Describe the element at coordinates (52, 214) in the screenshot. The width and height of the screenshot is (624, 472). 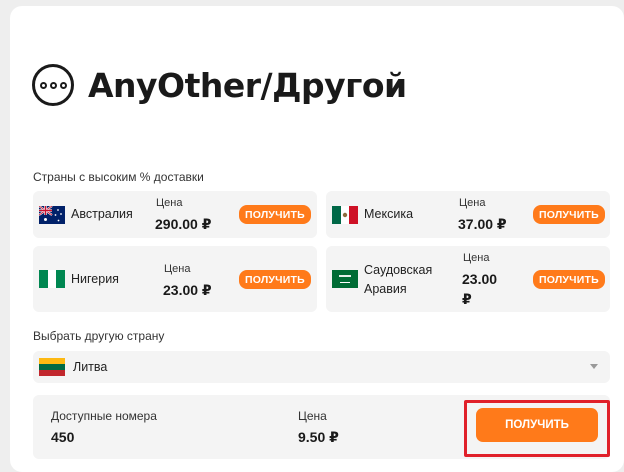
I see `australia-flag-icon` at that location.